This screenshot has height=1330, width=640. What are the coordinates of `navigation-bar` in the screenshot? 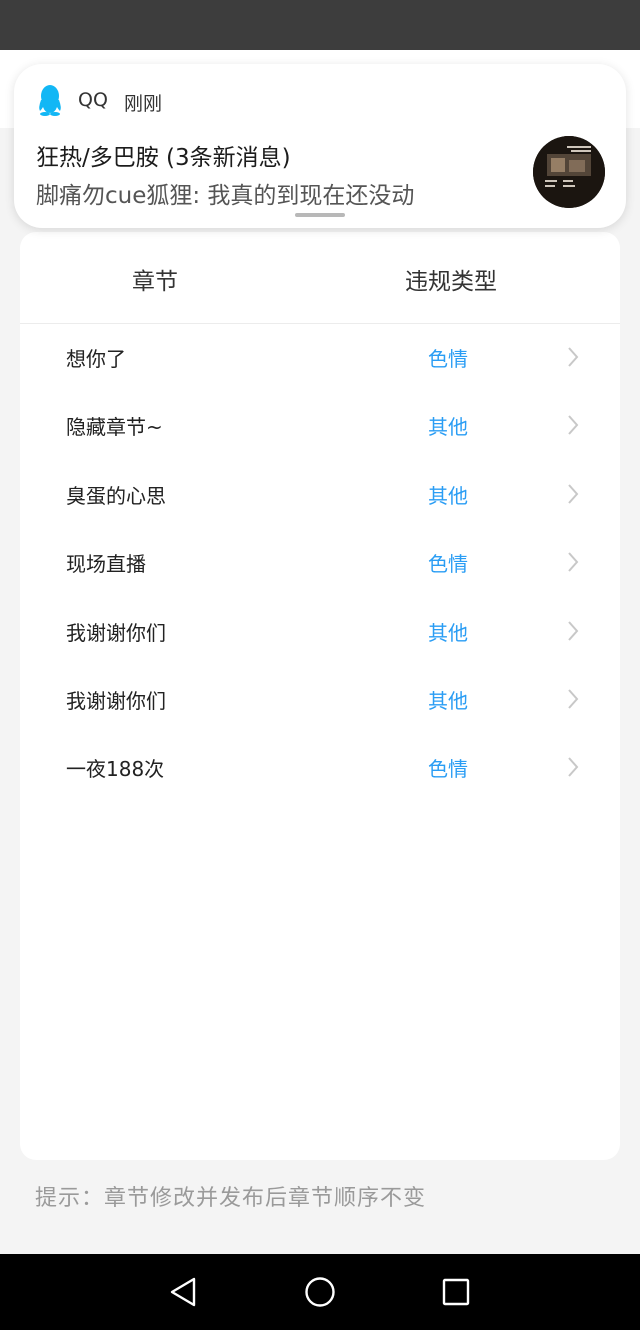 It's located at (320, 1292).